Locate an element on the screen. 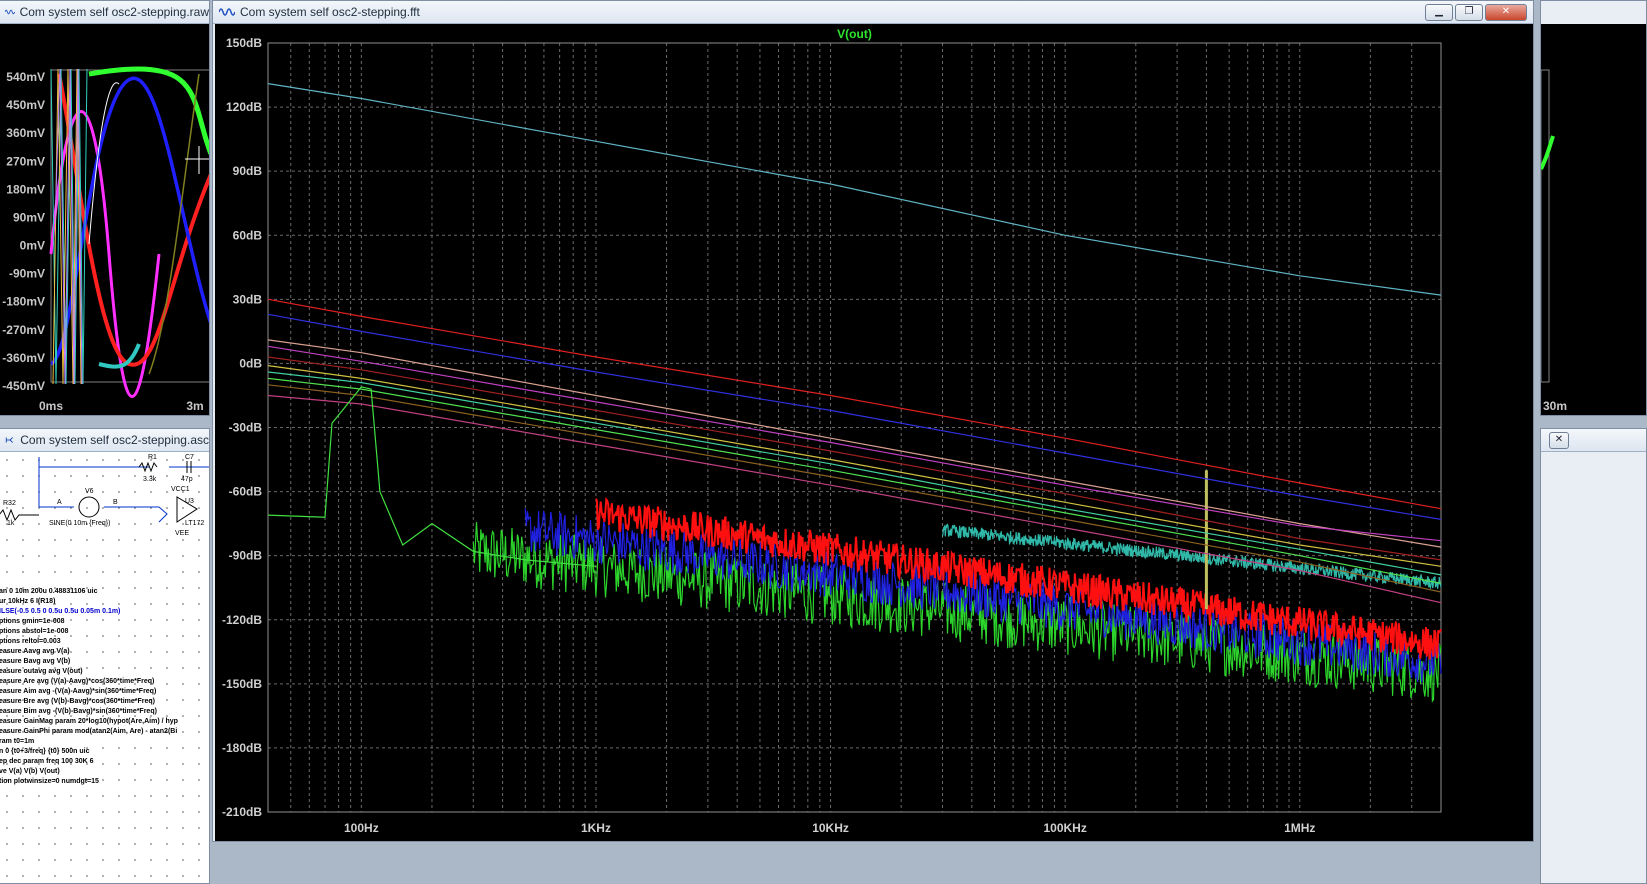 The width and height of the screenshot is (1647, 884). node-b-label: B is located at coordinates (115, 502).